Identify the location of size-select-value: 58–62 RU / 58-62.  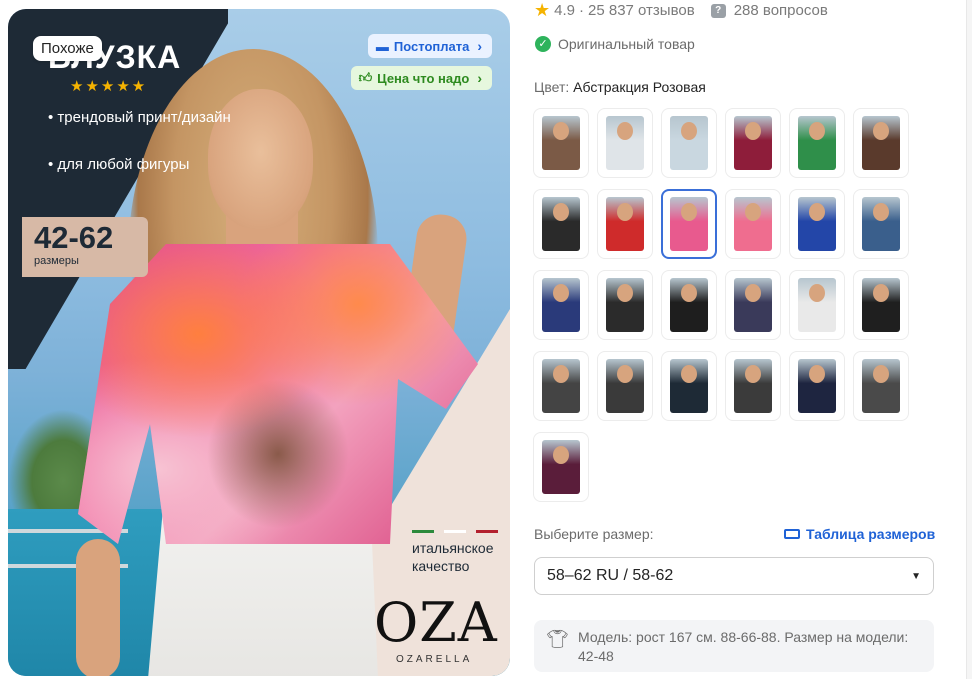
(610, 575).